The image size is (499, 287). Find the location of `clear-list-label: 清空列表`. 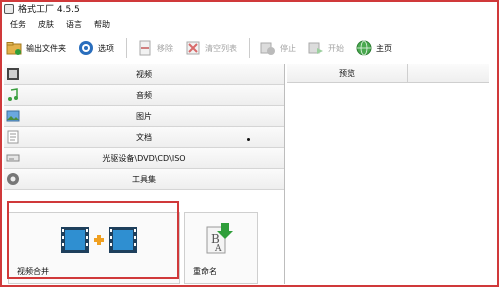

clear-list-label: 清空列表 is located at coordinates (221, 48).